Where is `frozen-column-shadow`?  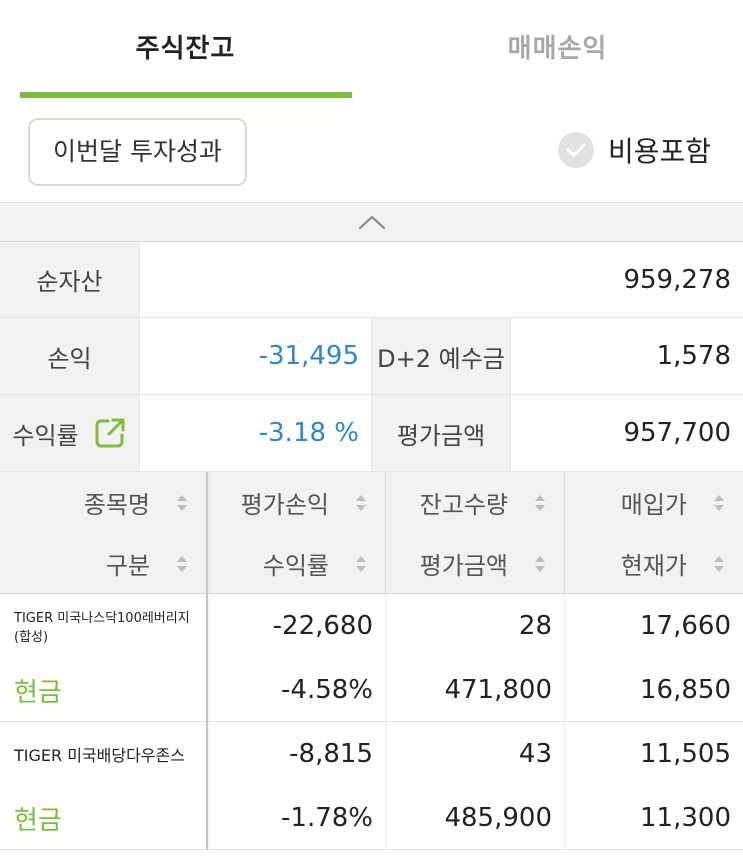 frozen-column-shadow is located at coordinates (209, 661).